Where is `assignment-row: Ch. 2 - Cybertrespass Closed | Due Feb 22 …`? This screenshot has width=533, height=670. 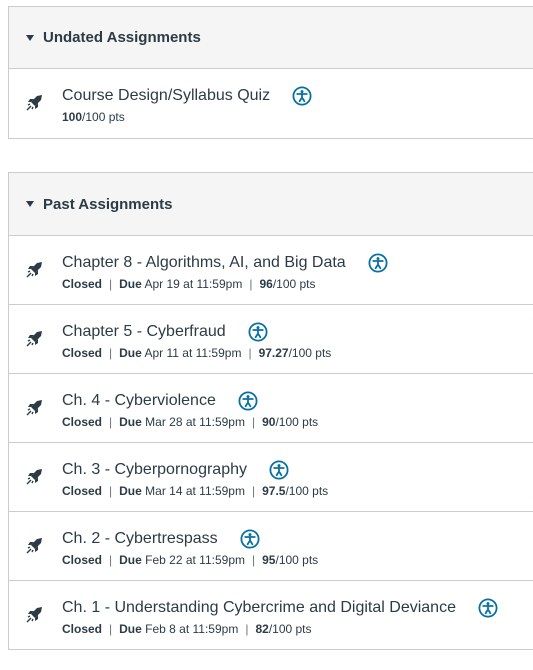
assignment-row: Ch. 2 - Cybertrespass Closed | Due Feb 22 … is located at coordinates (271, 546).